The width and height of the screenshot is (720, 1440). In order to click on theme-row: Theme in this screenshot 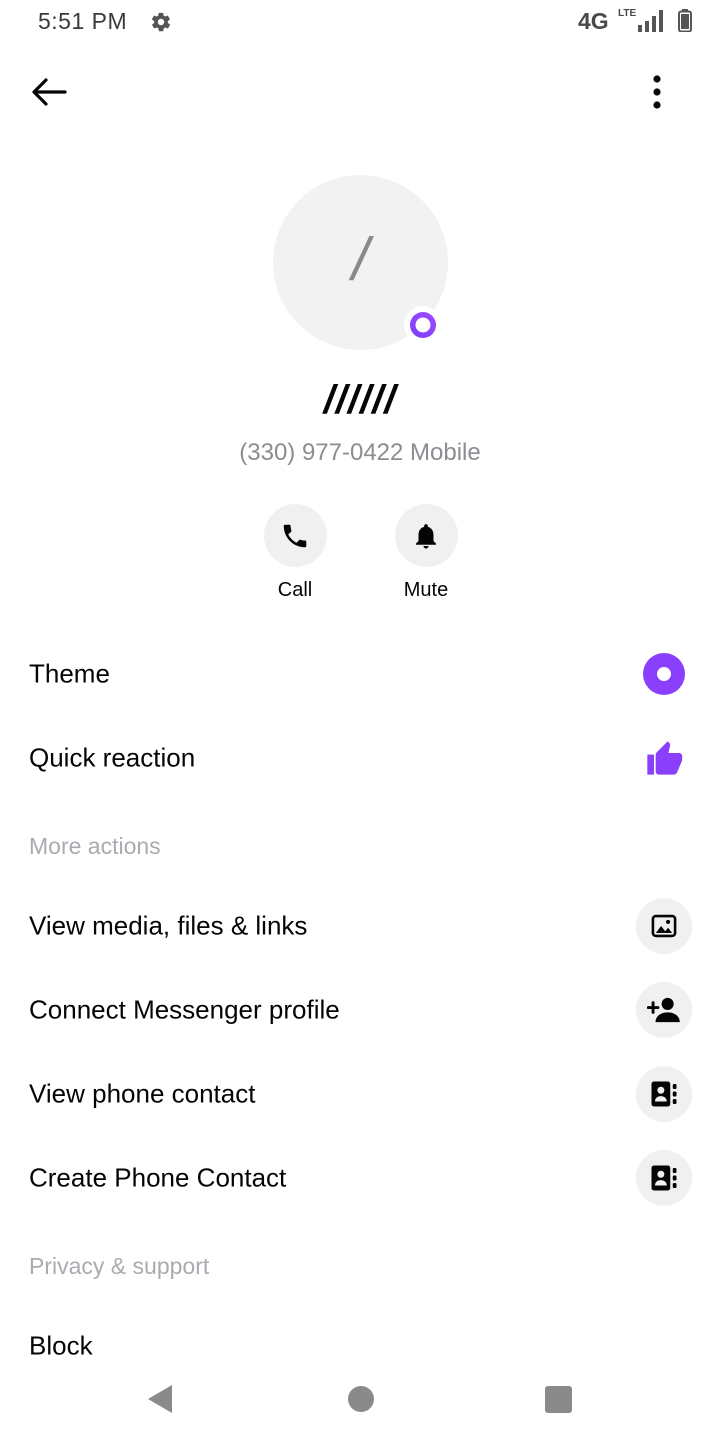, I will do `click(360, 674)`.